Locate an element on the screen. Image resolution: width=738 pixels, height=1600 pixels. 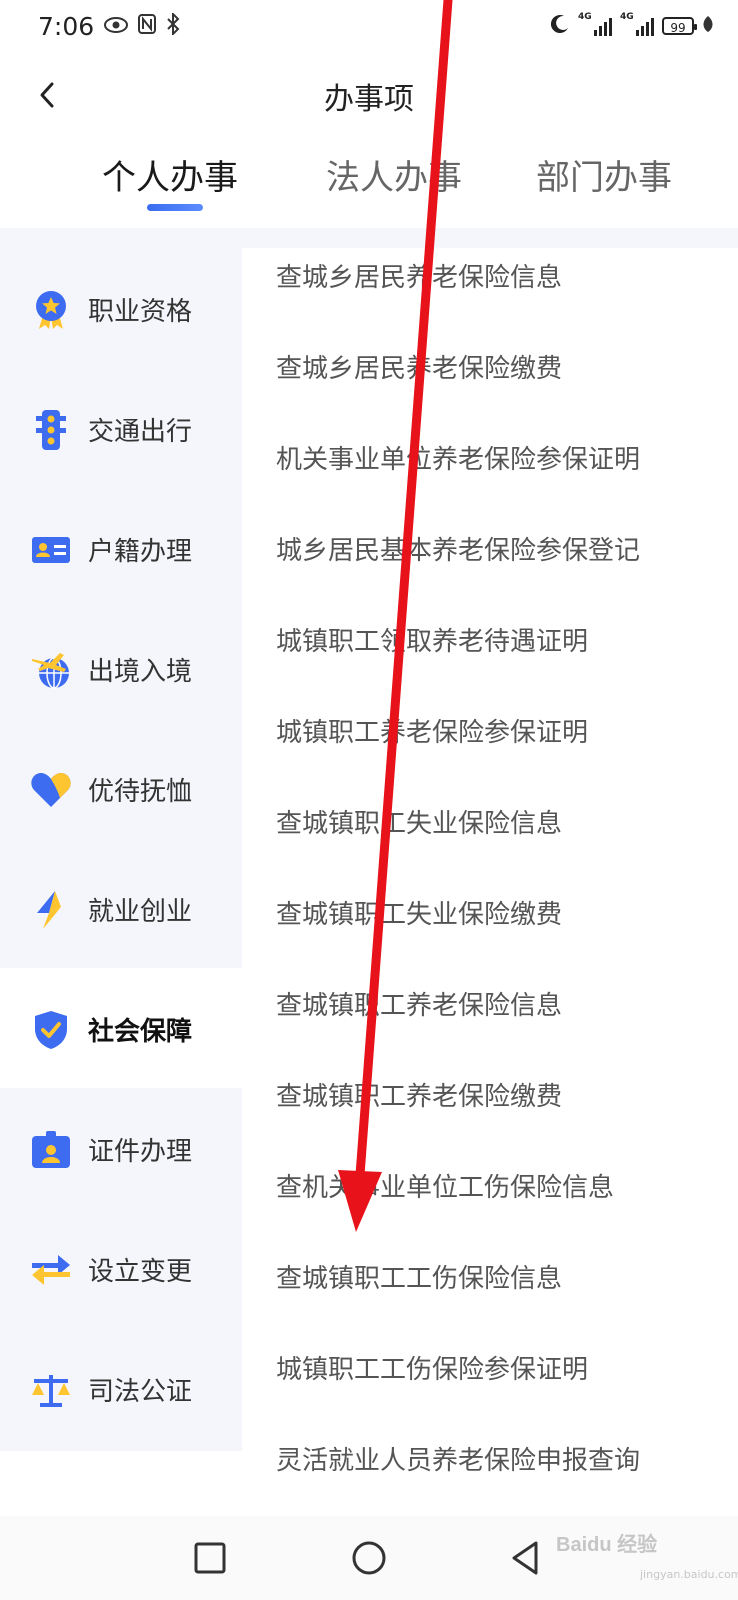
leaf-icon is located at coordinates (708, 26).